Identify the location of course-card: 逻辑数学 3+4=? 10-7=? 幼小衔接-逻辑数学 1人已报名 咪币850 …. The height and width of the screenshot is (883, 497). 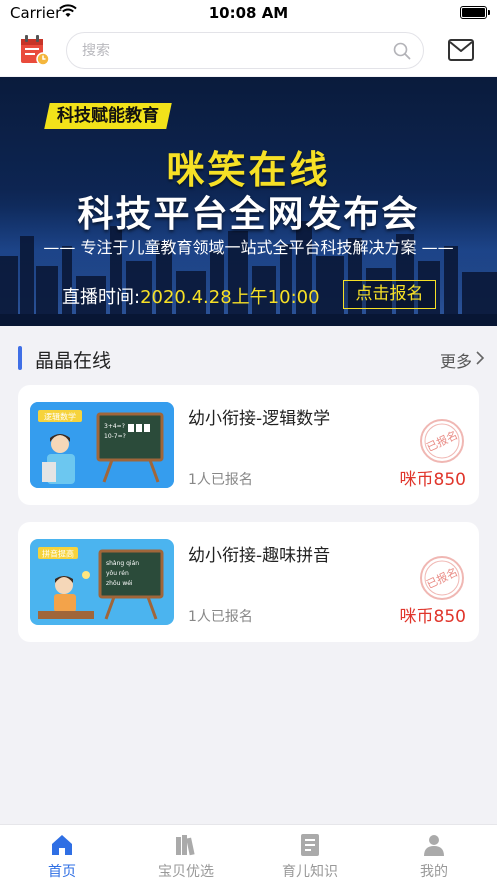
(248, 445).